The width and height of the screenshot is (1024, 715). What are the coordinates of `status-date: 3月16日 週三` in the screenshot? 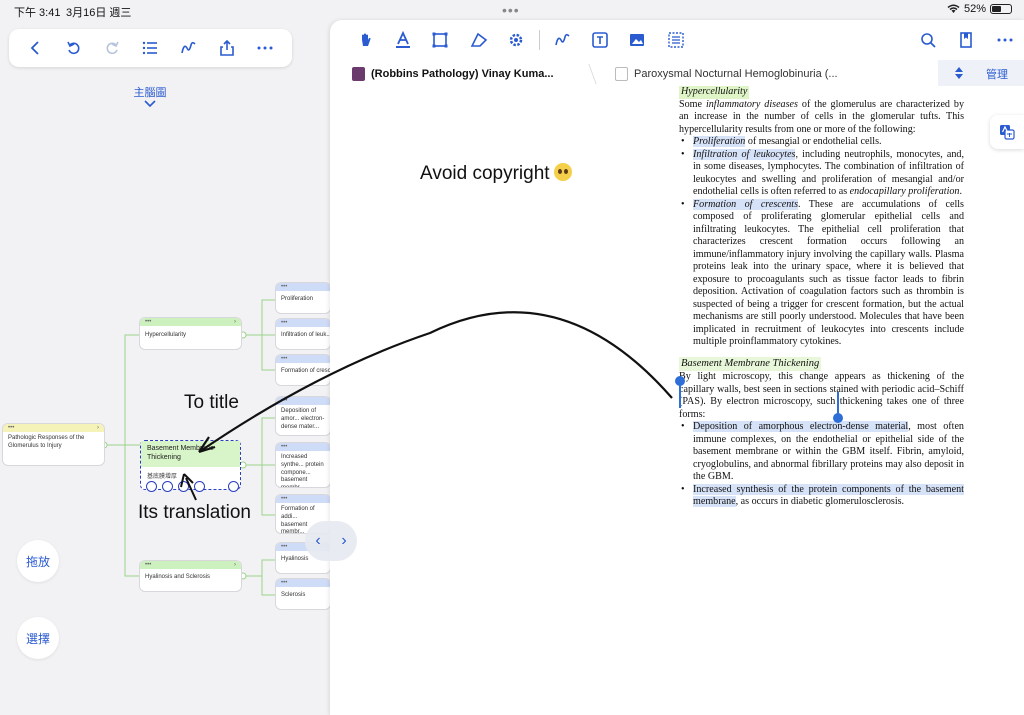 It's located at (99, 13).